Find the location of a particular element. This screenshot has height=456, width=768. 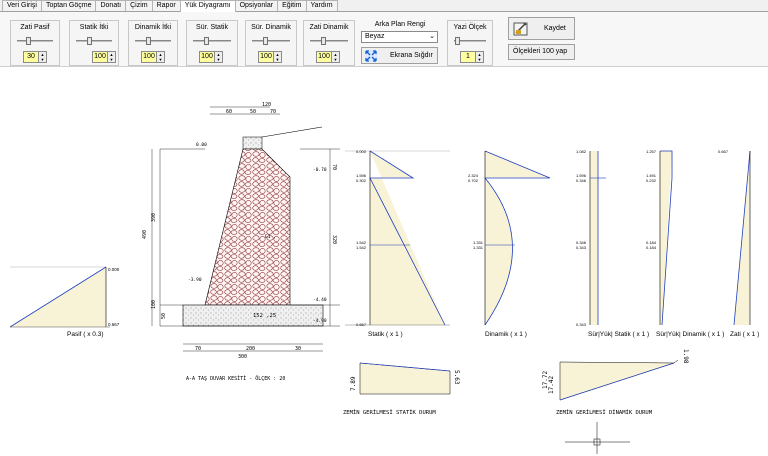

set-scales-100-button: Ölçekleri 100 yap is located at coordinates (541, 52).